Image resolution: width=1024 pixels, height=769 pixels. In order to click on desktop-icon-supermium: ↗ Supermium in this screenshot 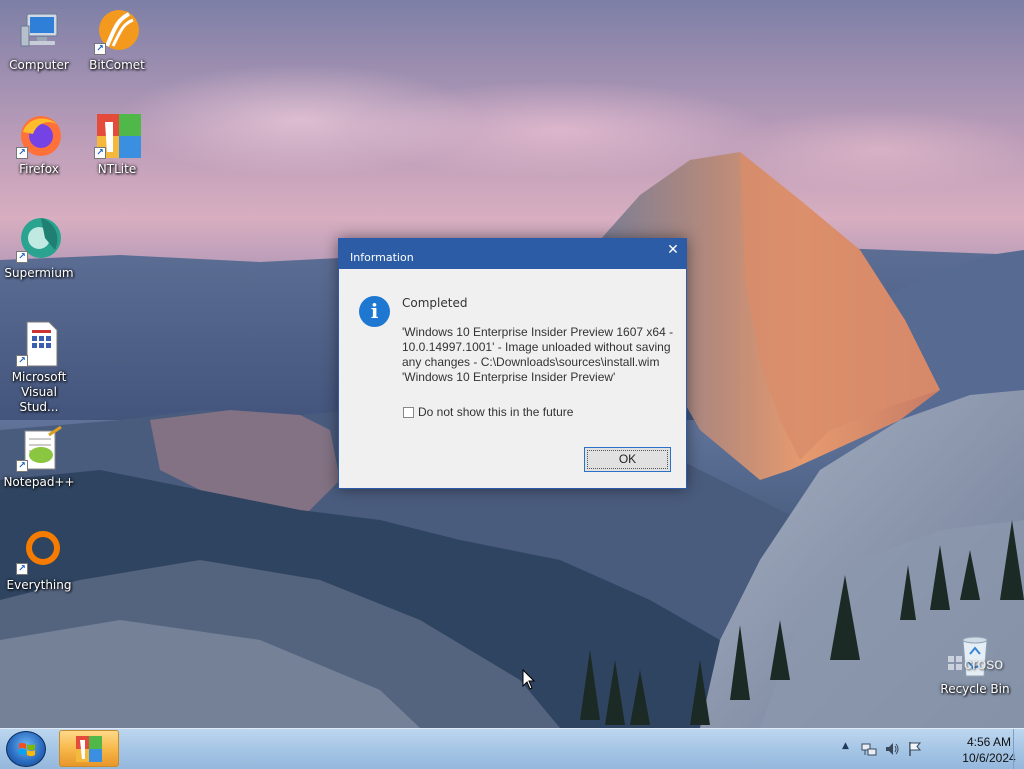, I will do `click(39, 248)`.